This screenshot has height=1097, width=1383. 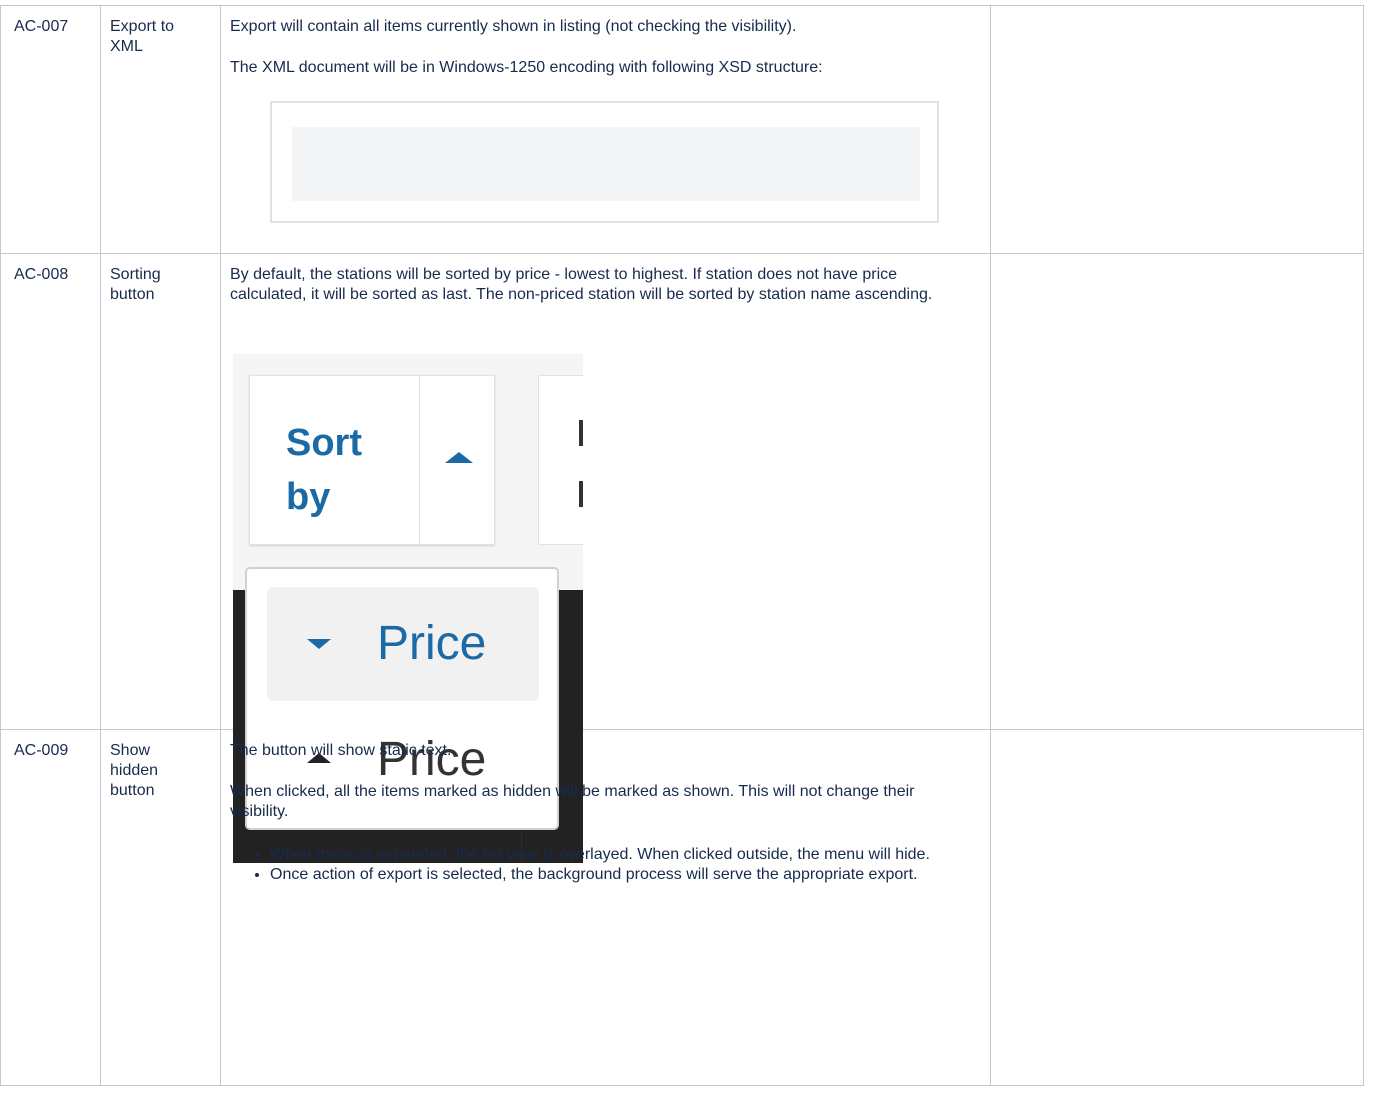 I want to click on menu-item-price-descending: Price, so click(x=403, y=644).